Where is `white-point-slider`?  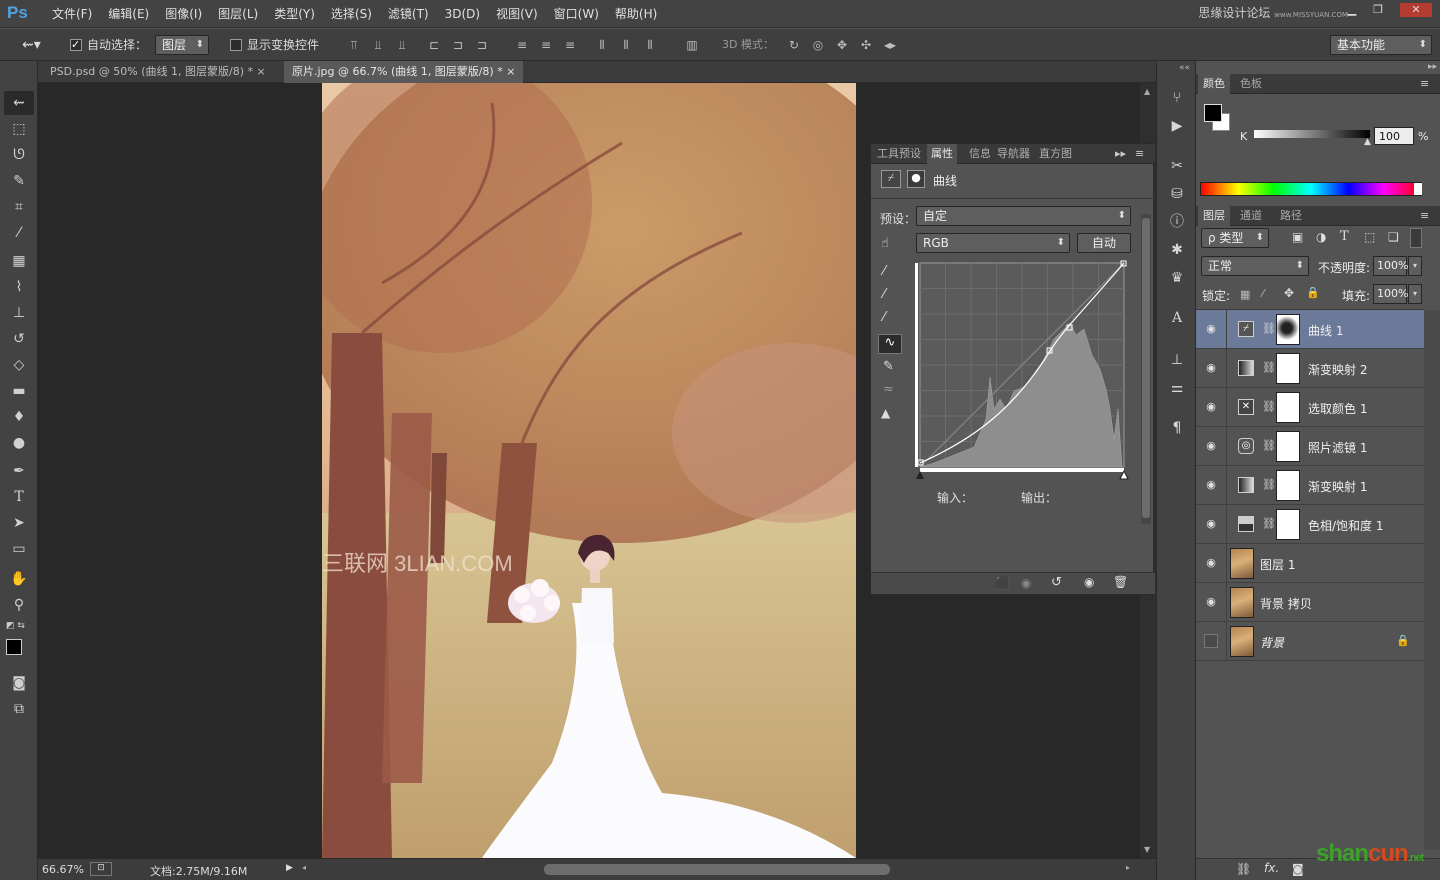 white-point-slider is located at coordinates (1124, 474).